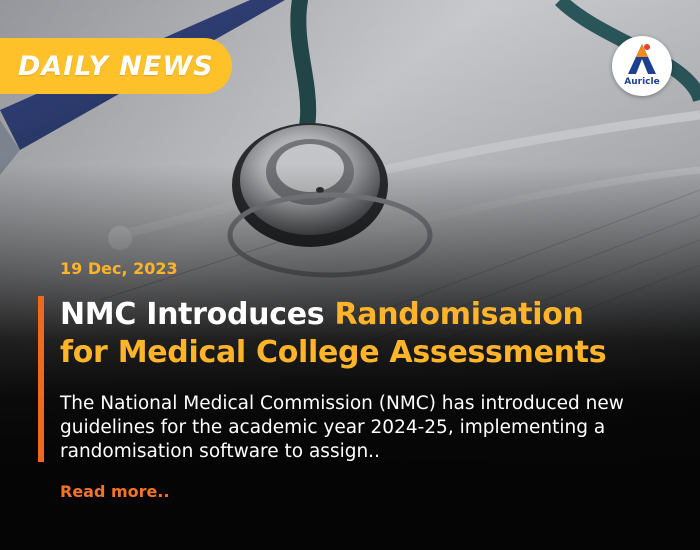  Describe the element at coordinates (115, 491) in the screenshot. I see `read-more-link: Read more..` at that location.